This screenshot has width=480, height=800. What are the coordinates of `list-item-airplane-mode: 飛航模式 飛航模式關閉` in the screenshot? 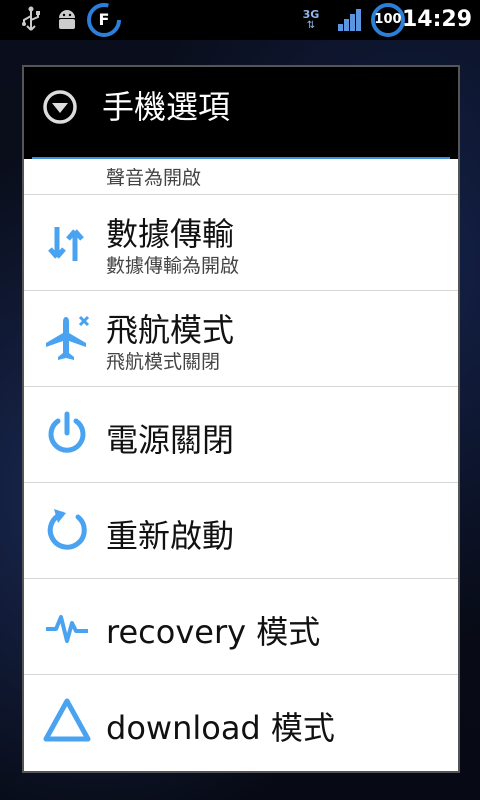 It's located at (241, 339).